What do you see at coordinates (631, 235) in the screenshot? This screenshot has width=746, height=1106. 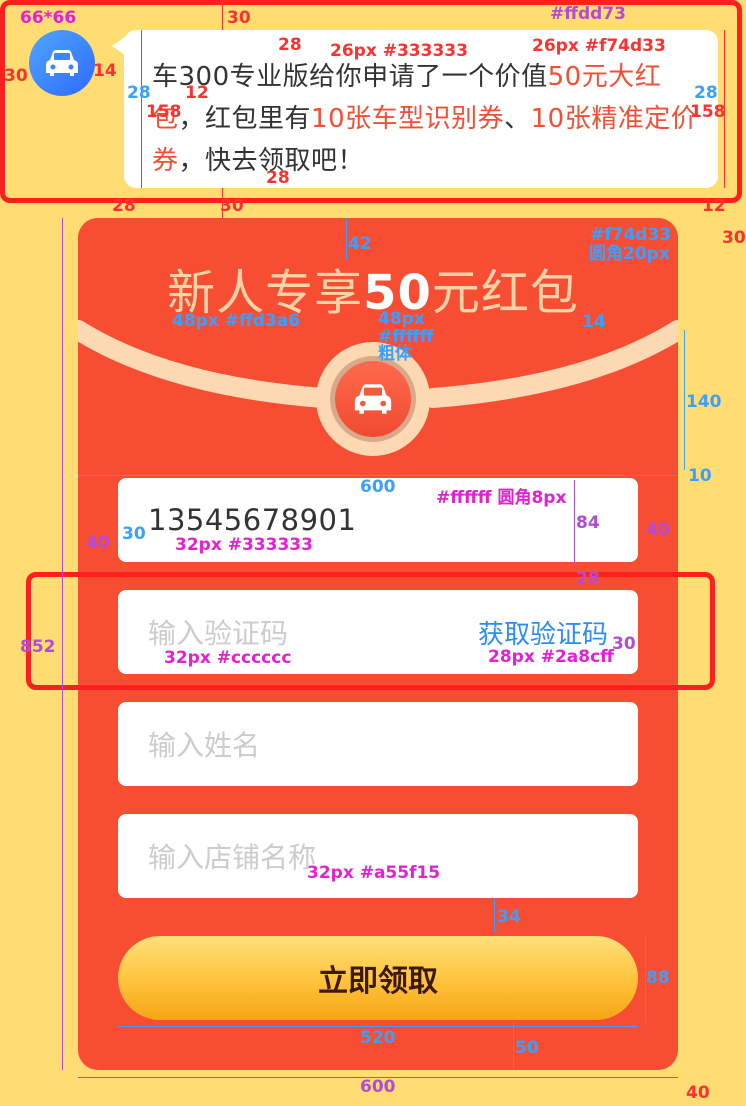 I see `annotation: #f74d33` at bounding box center [631, 235].